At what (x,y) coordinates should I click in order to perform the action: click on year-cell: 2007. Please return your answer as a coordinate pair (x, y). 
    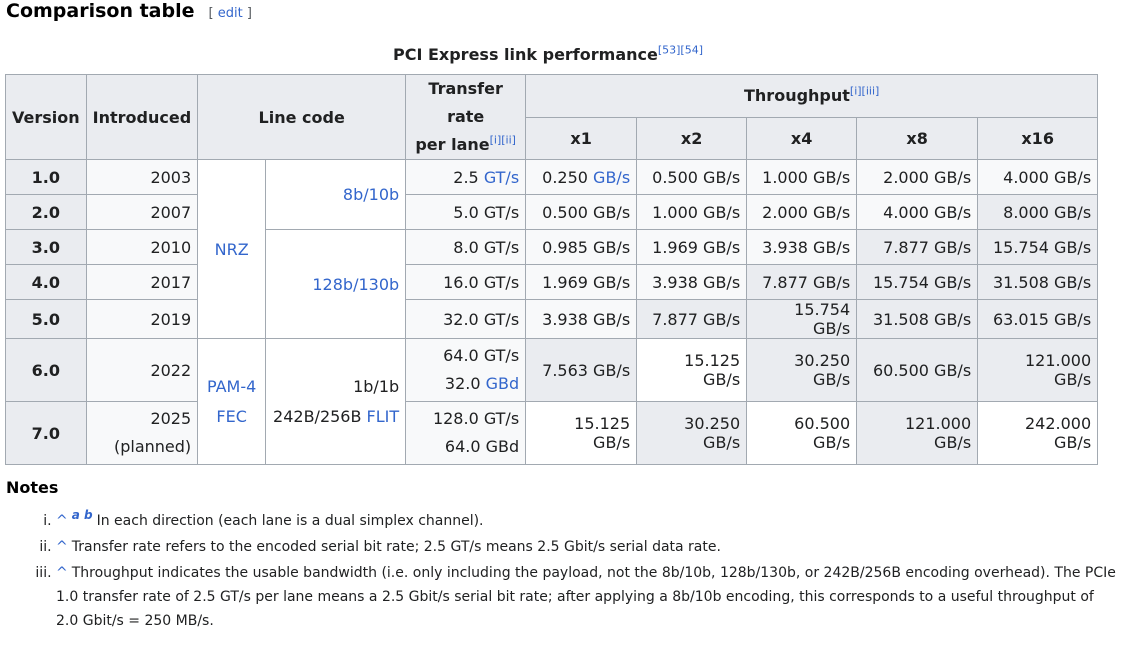
    Looking at the image, I should click on (142, 212).